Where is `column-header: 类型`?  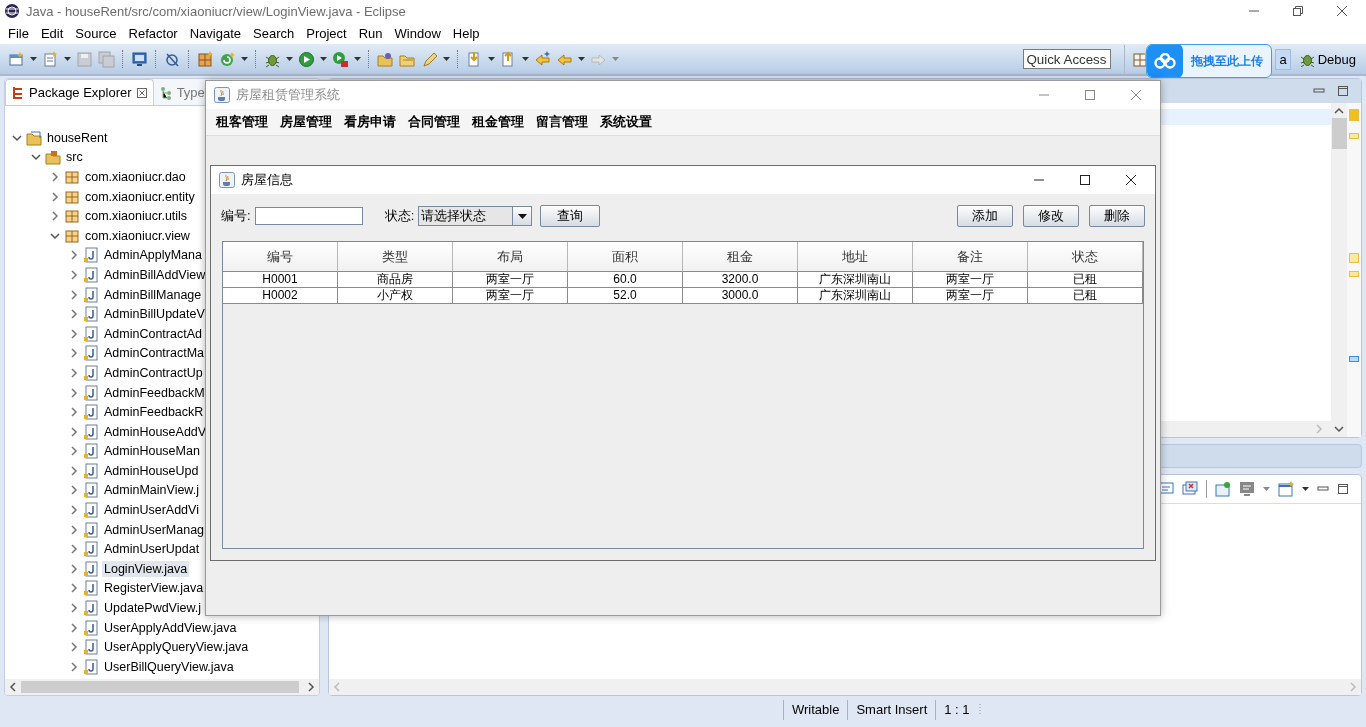 column-header: 类型 is located at coordinates (395, 257).